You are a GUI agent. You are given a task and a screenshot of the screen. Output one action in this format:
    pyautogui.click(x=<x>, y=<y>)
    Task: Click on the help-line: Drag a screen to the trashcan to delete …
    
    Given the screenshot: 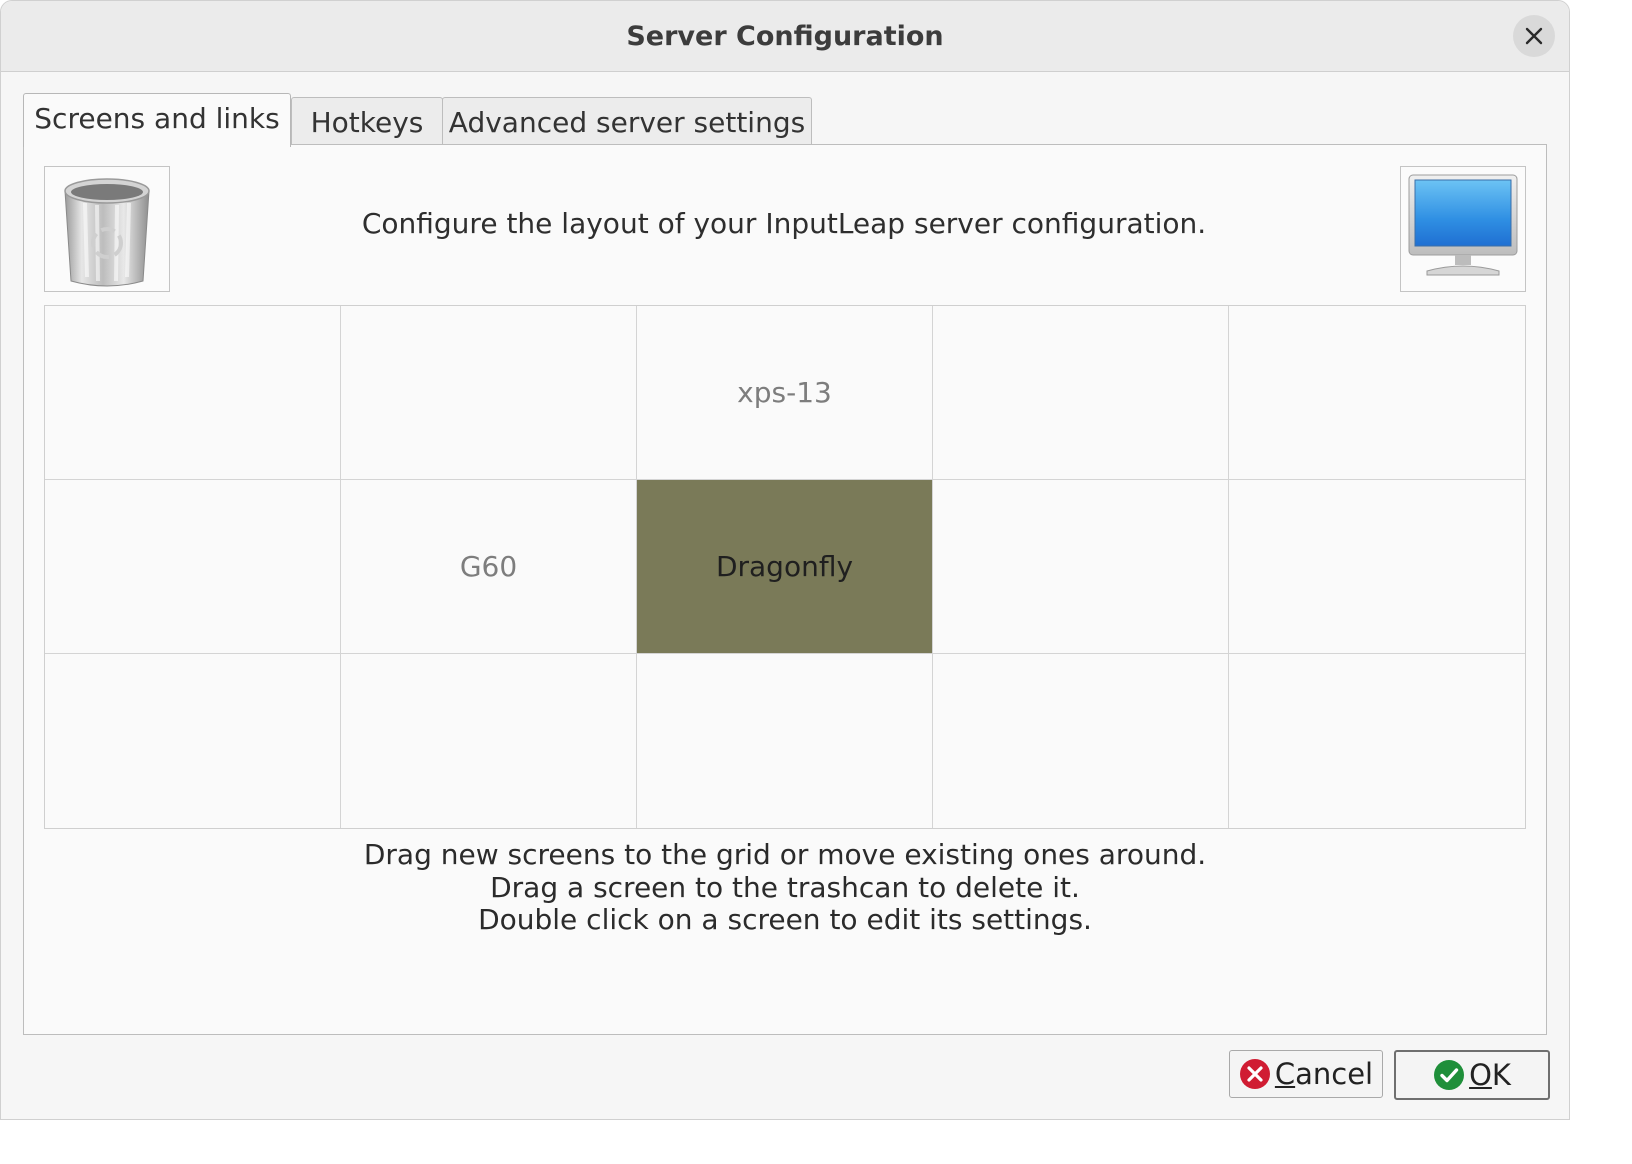 What is the action you would take?
    pyautogui.click(x=785, y=887)
    